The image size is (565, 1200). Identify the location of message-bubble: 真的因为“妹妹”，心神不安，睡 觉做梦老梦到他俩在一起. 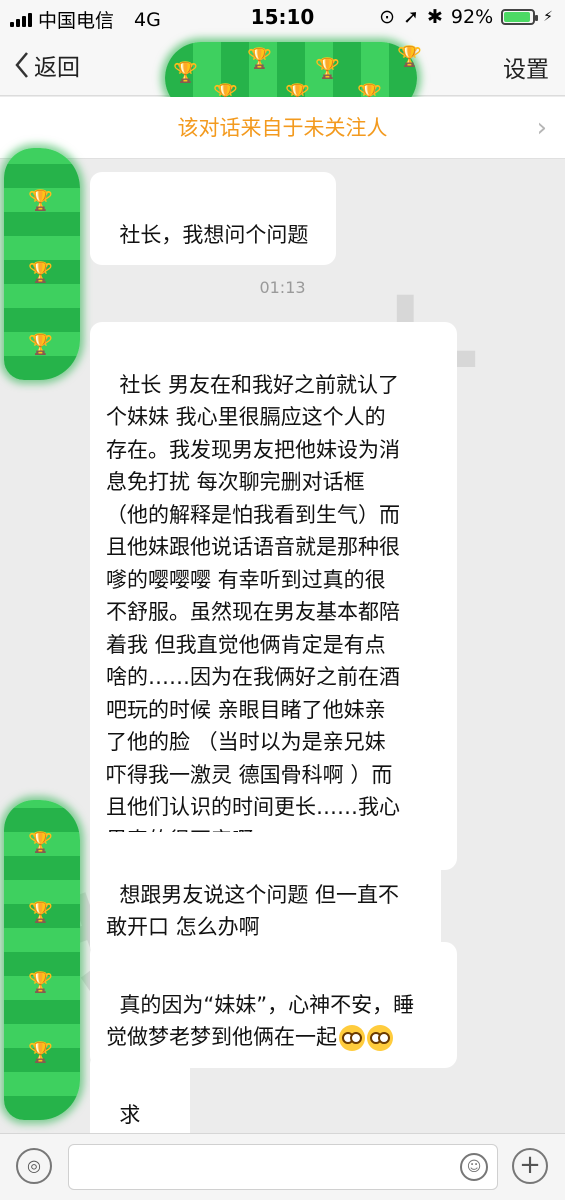
(273, 1005).